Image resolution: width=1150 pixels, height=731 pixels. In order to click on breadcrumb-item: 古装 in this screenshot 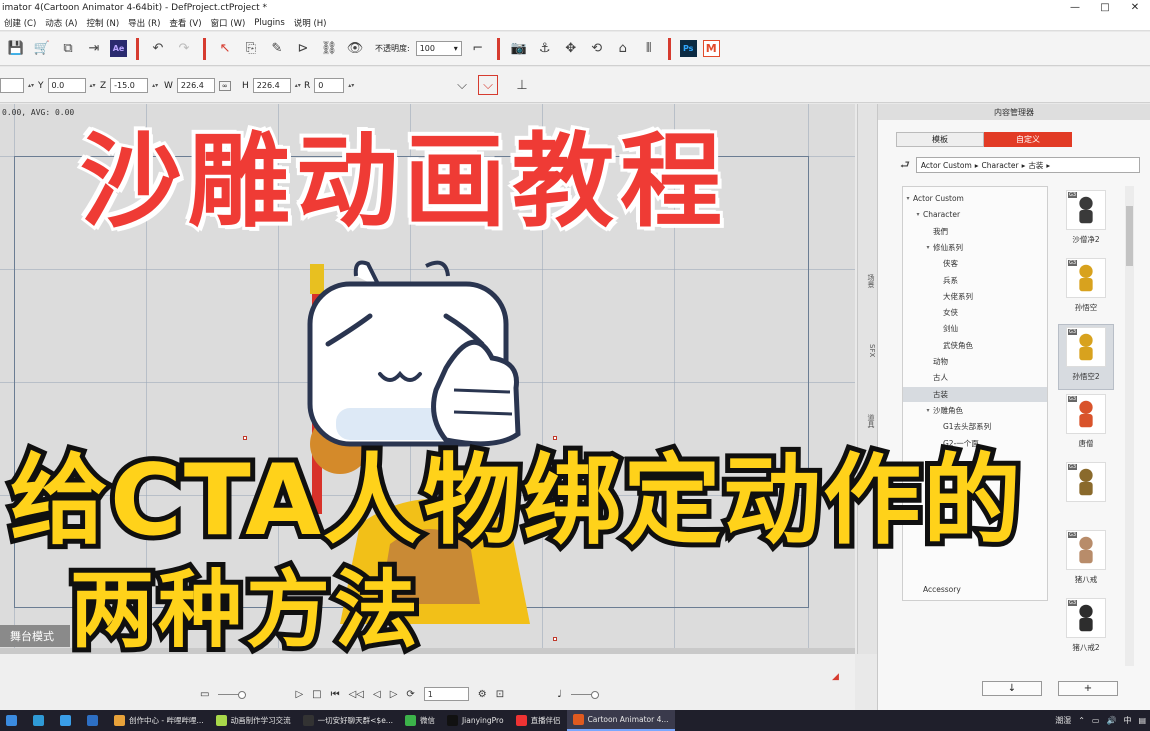, I will do `click(1035, 165)`.